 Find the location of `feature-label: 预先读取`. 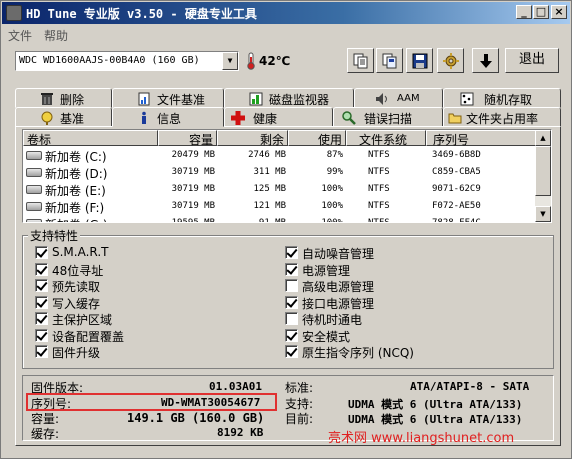

feature-label: 预先读取 is located at coordinates (76, 287).